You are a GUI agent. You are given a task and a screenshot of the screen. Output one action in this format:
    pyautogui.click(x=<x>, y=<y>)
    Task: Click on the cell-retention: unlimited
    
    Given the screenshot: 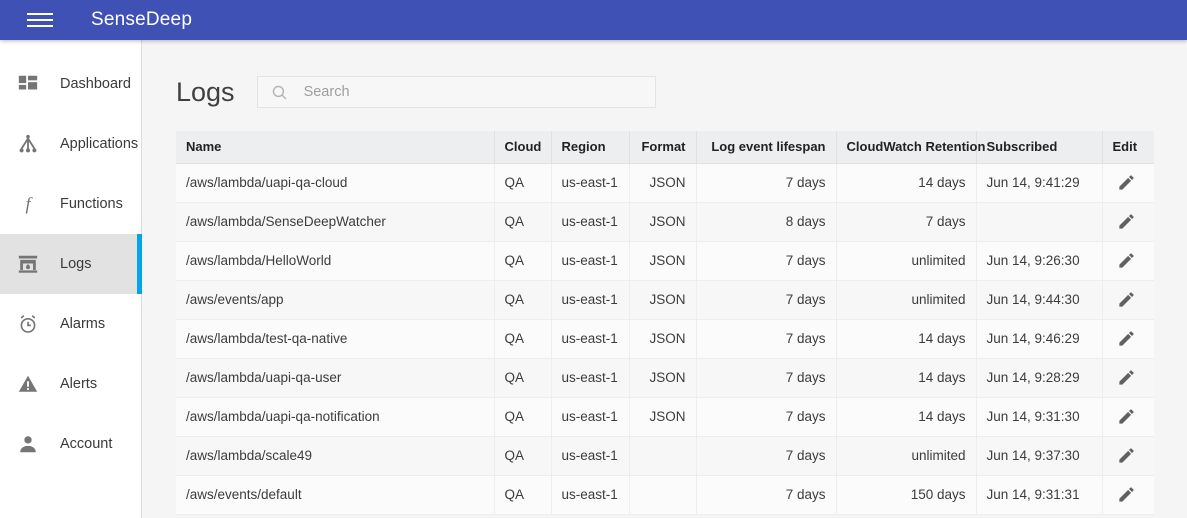 What is the action you would take?
    pyautogui.click(x=906, y=300)
    